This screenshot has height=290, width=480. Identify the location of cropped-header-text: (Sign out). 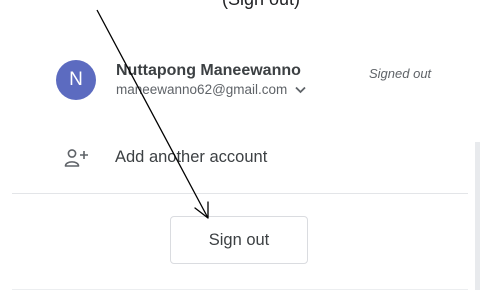
(261, 5).